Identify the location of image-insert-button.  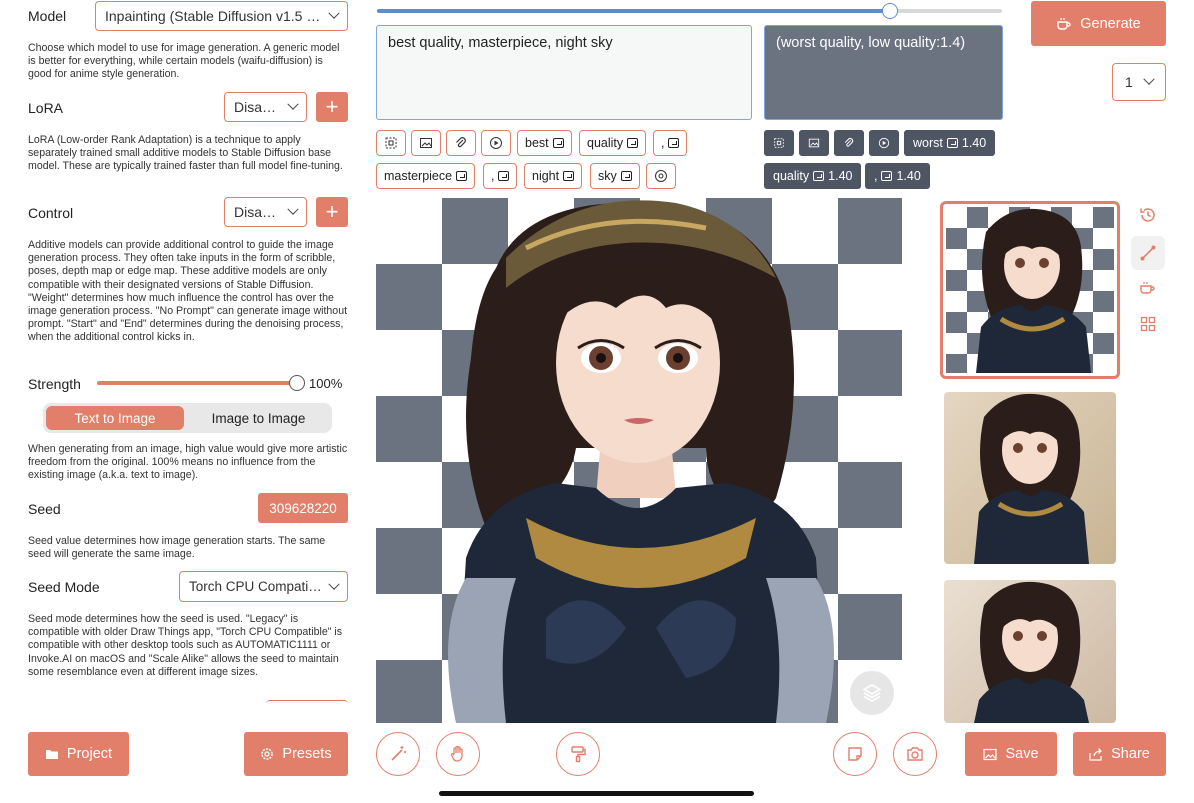
(426, 143).